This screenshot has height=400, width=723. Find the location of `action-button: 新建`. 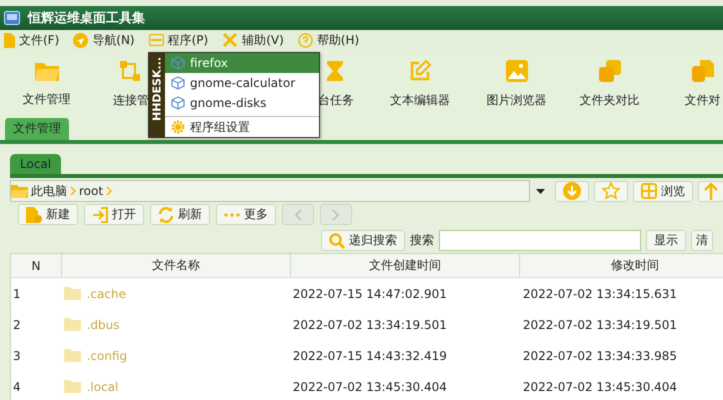

action-button: 新建 is located at coordinates (48, 214).